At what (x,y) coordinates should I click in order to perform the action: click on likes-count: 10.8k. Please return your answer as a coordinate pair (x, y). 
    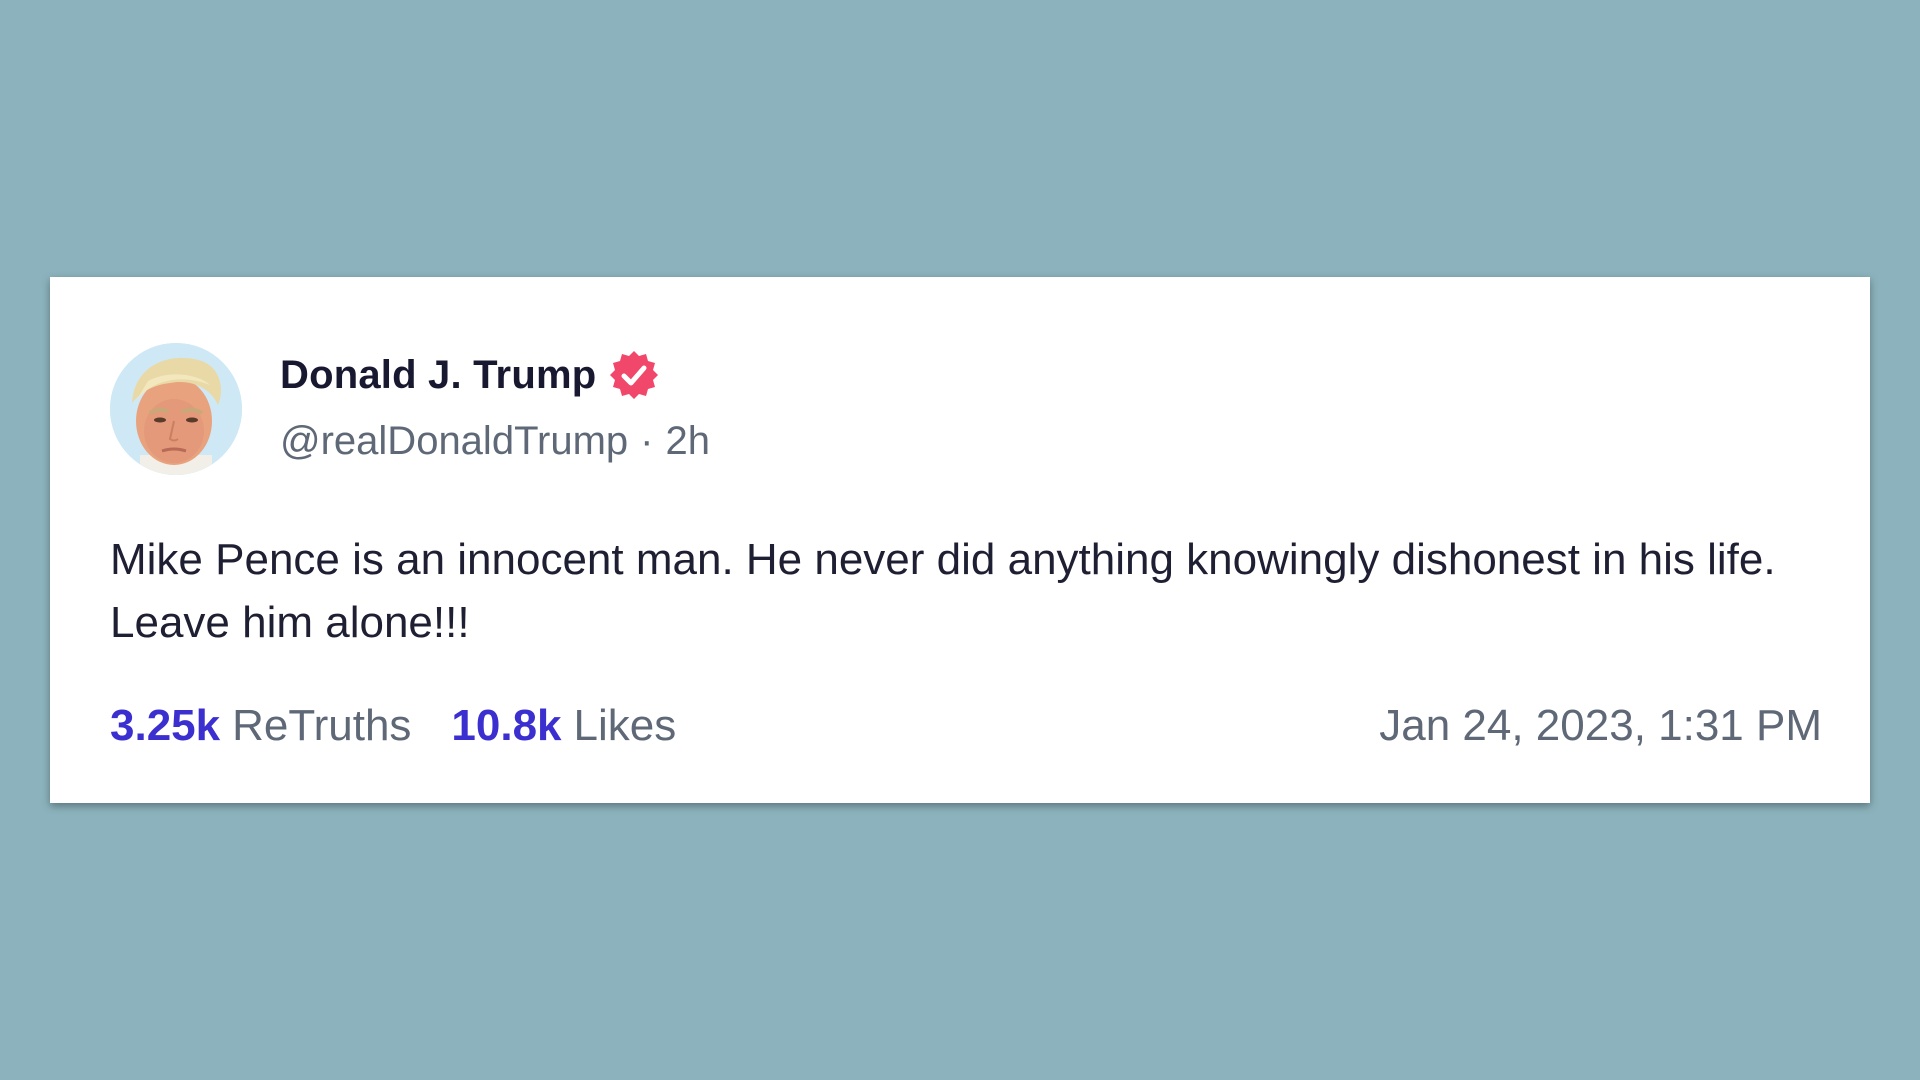
    Looking at the image, I should click on (506, 725).